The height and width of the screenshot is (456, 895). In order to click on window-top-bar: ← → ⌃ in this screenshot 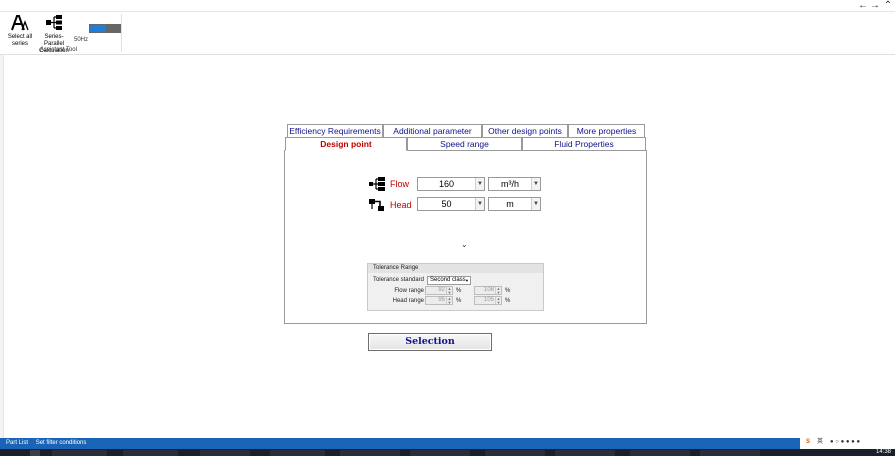, I will do `click(447, 6)`.